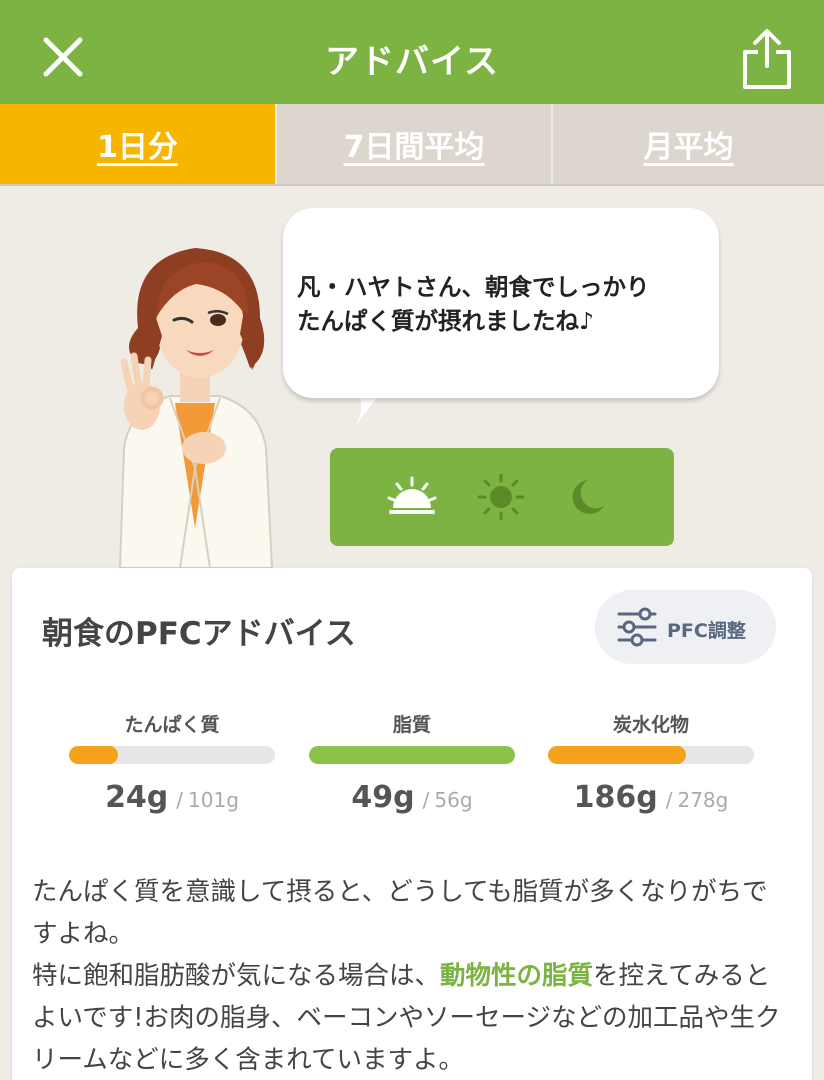 The image size is (824, 1080). I want to click on nutrient-values: 49g /56g, so click(412, 797).